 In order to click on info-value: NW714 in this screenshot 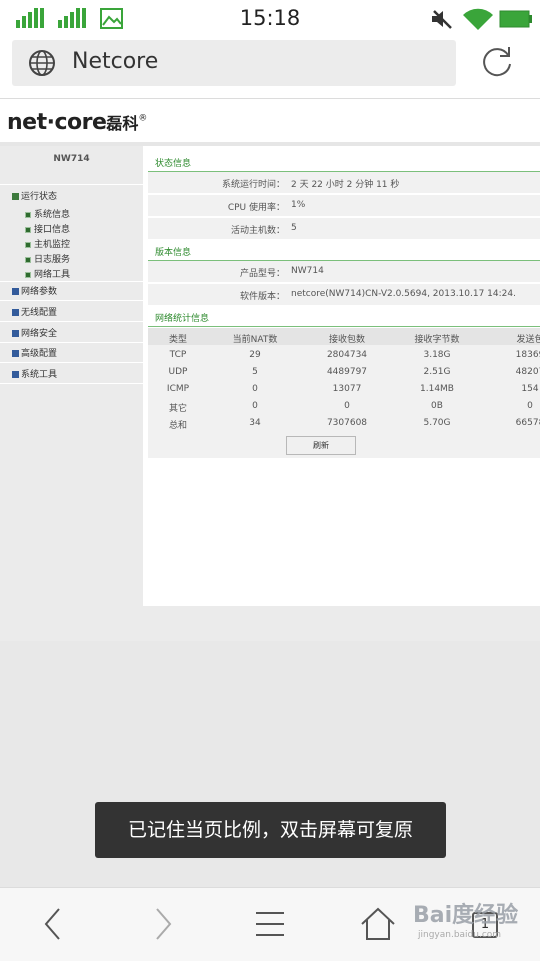, I will do `click(307, 271)`.